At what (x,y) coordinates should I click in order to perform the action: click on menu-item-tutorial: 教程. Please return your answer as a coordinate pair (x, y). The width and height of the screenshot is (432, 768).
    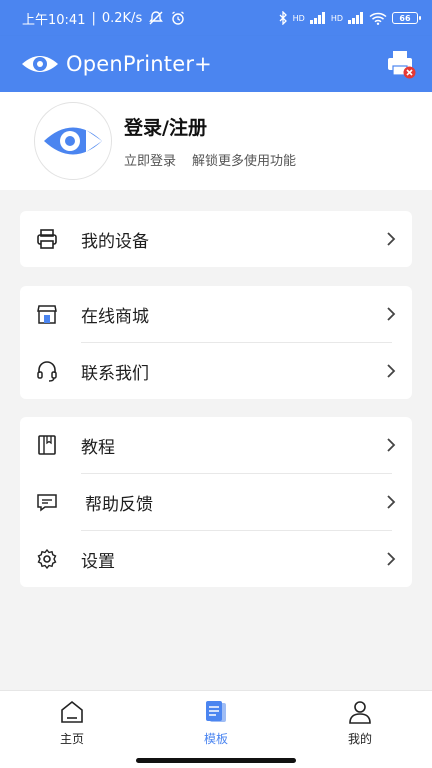
    Looking at the image, I should click on (216, 445).